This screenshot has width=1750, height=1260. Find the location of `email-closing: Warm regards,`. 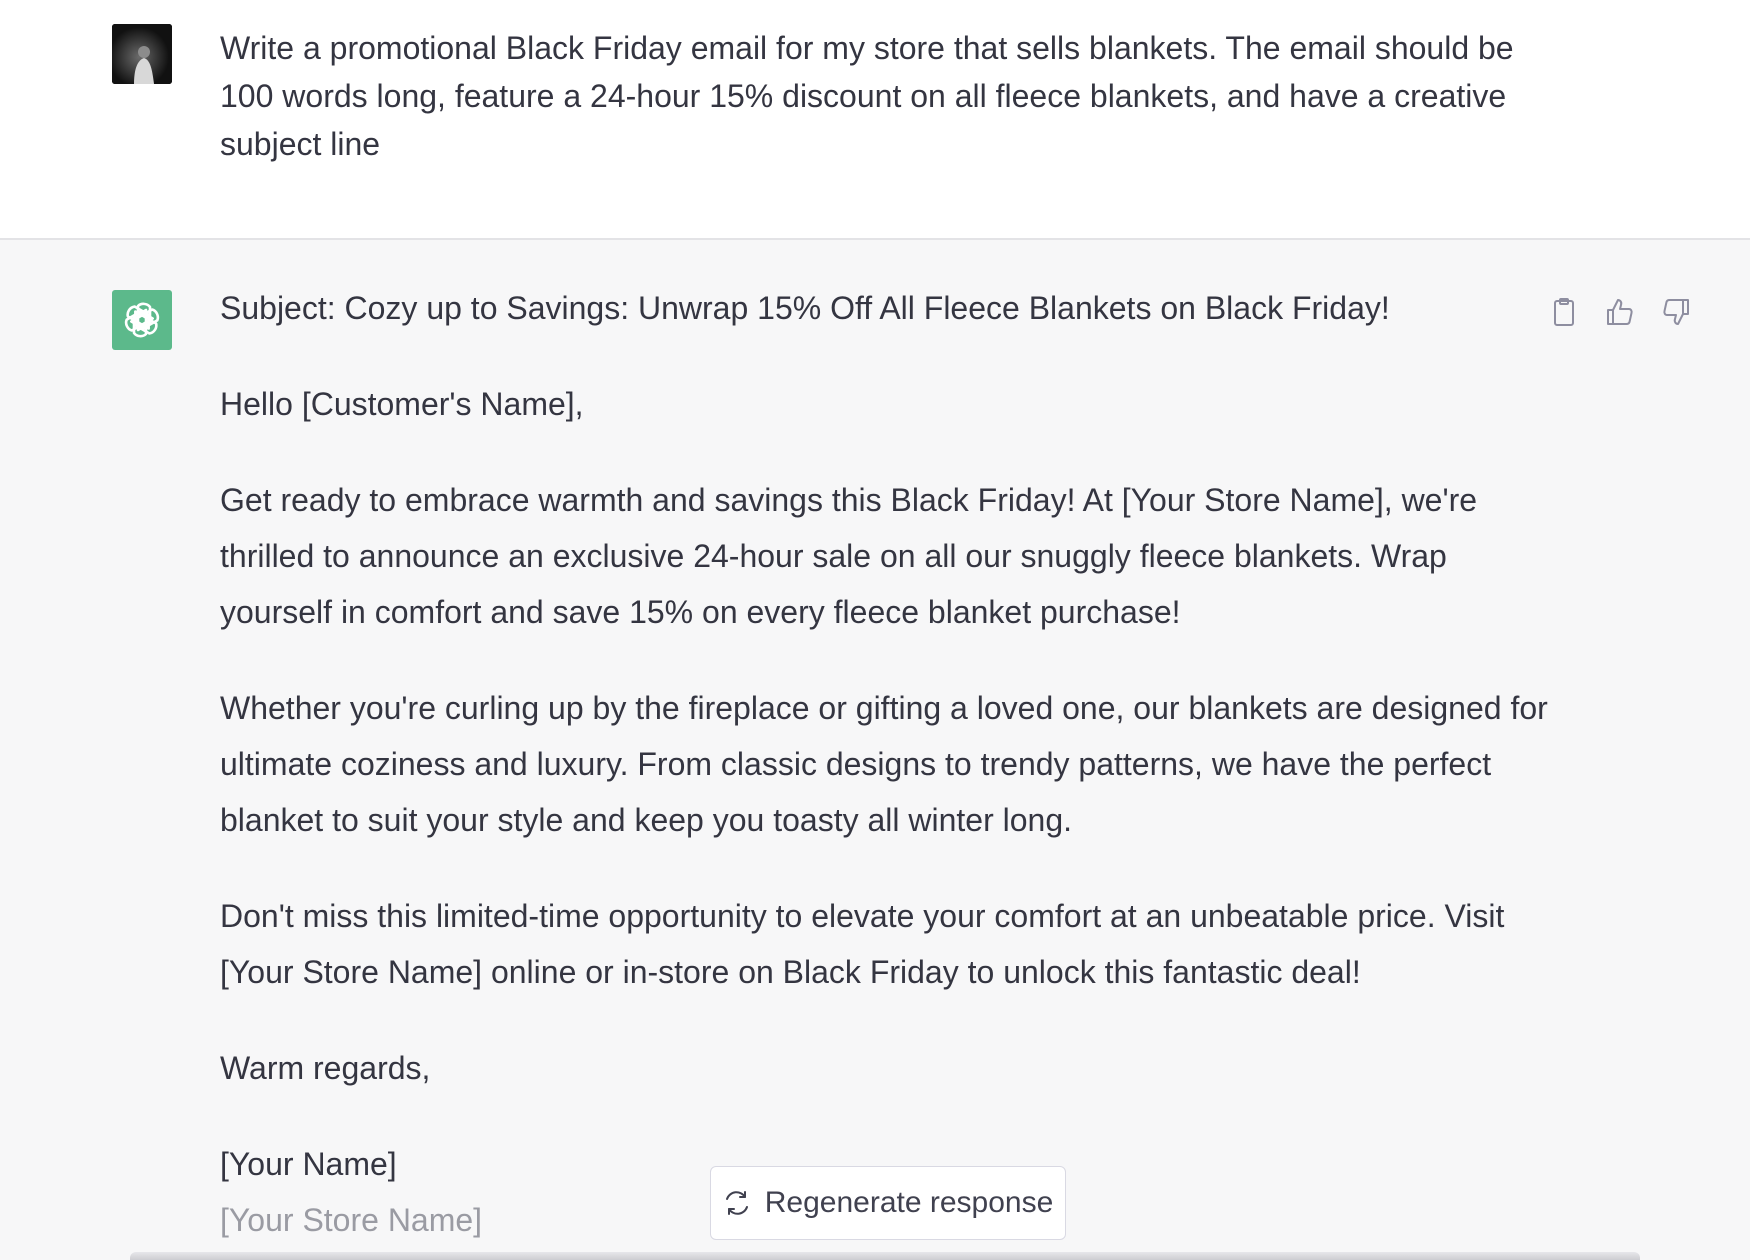

email-closing: Warm regards, is located at coordinates (325, 1068).